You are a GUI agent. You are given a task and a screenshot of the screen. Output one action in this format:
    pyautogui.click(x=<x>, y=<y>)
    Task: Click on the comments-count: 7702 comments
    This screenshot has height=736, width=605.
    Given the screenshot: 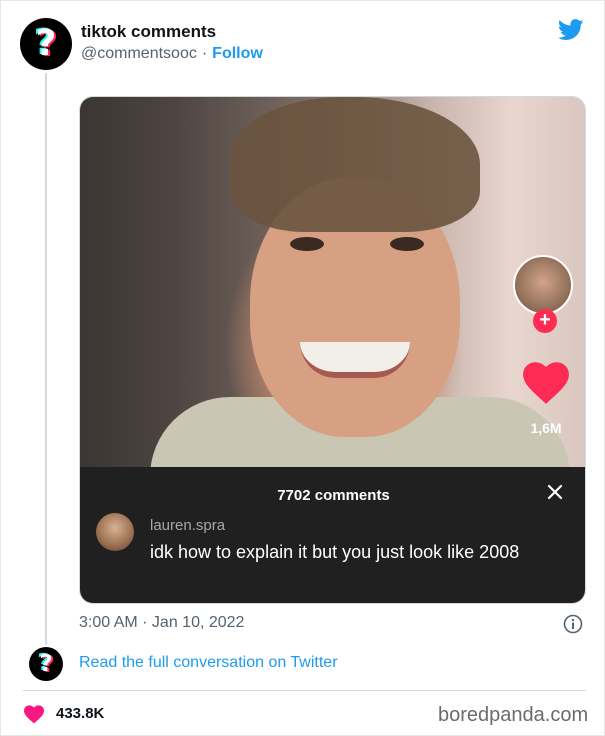 What is the action you would take?
    pyautogui.click(x=333, y=495)
    